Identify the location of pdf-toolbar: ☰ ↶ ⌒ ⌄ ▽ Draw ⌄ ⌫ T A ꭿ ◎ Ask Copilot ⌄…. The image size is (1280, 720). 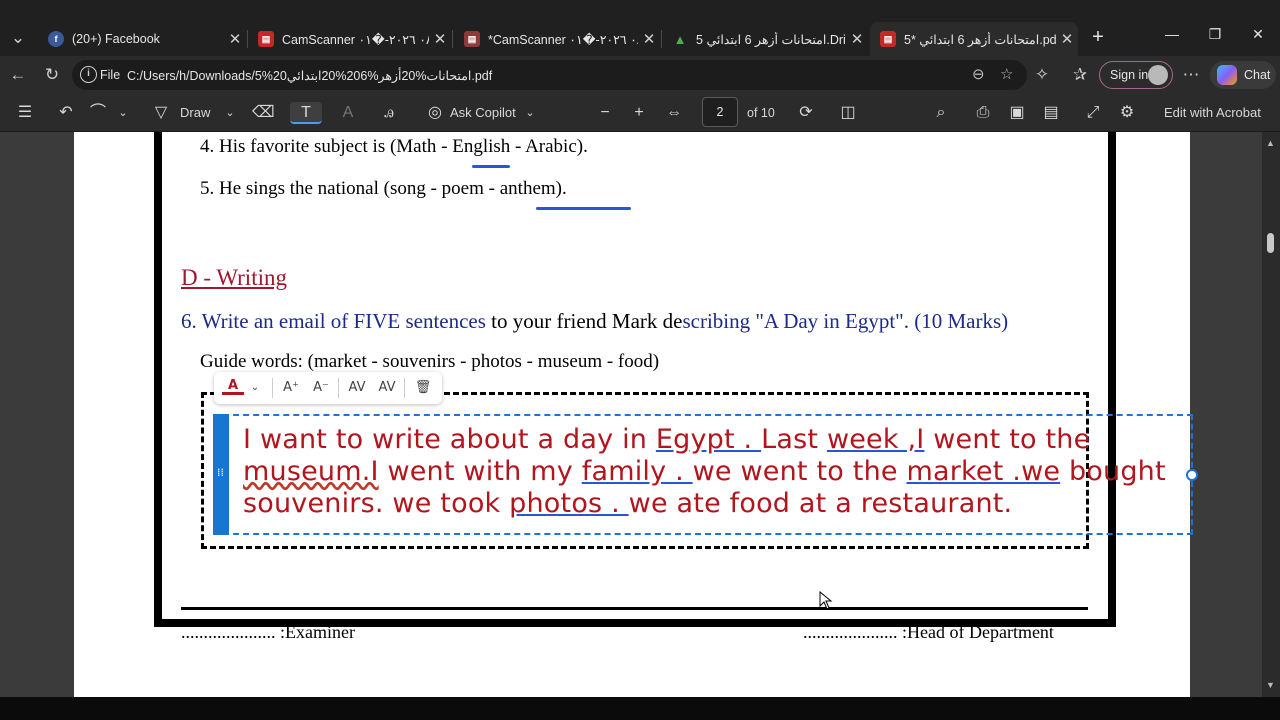
(640, 113).